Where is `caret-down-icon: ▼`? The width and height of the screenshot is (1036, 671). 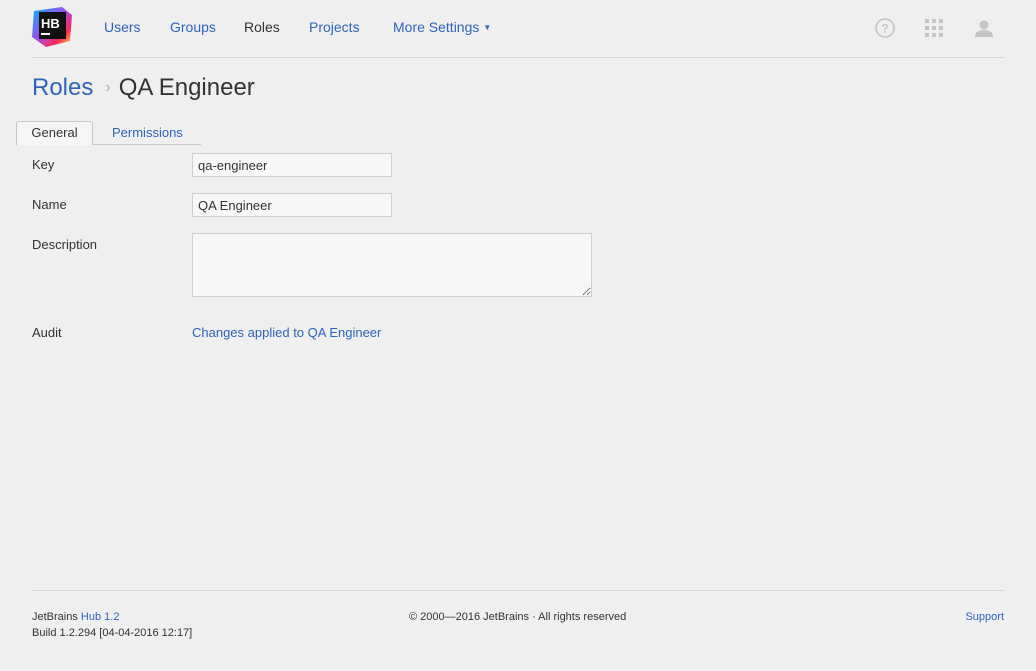
caret-down-icon: ▼ is located at coordinates (487, 27).